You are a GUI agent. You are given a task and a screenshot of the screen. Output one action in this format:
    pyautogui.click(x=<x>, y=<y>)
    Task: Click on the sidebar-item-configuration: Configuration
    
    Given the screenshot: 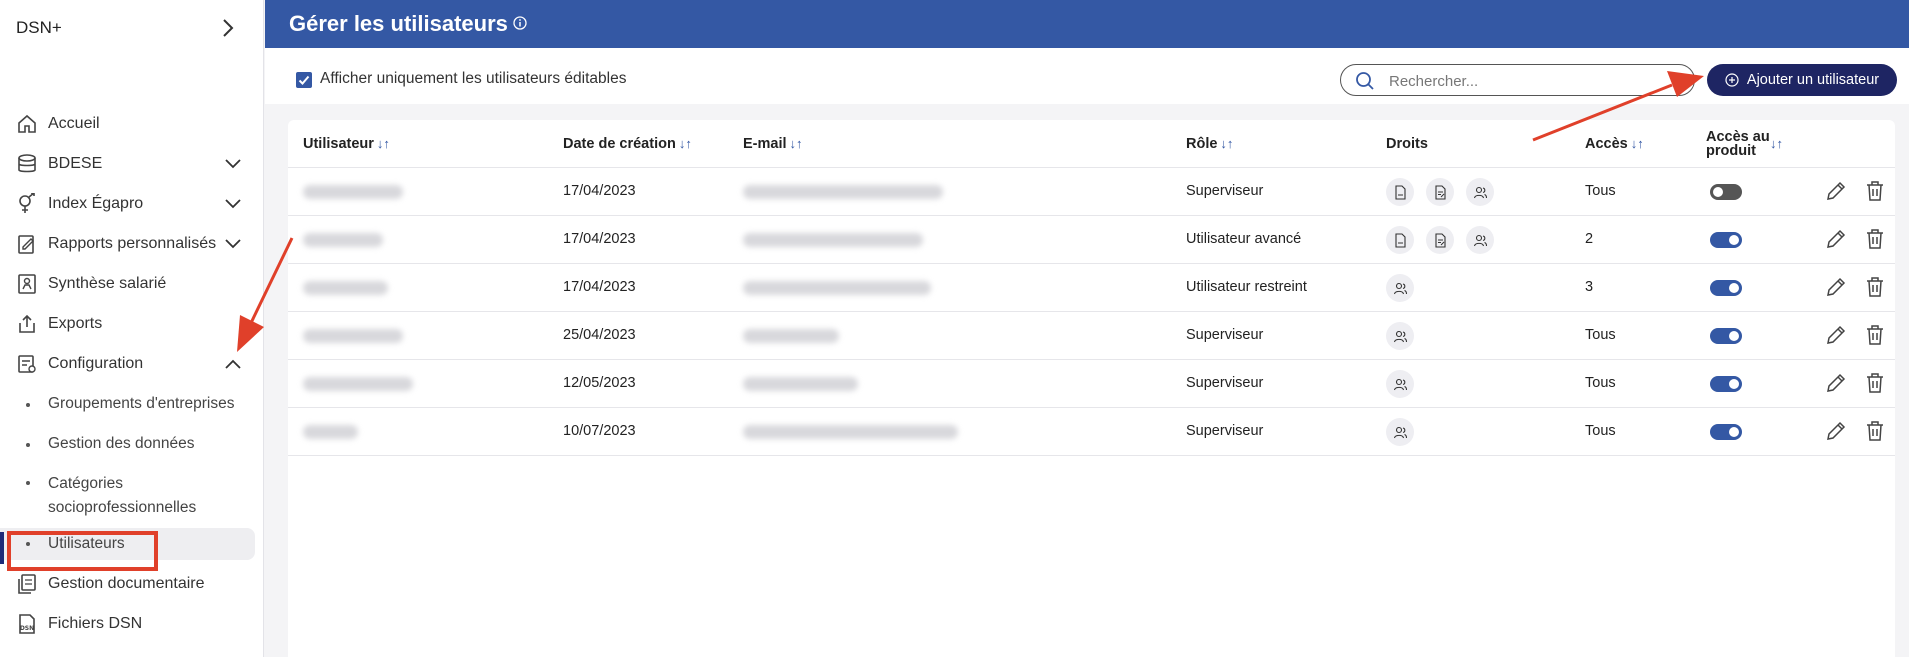 What is the action you would take?
    pyautogui.click(x=132, y=364)
    